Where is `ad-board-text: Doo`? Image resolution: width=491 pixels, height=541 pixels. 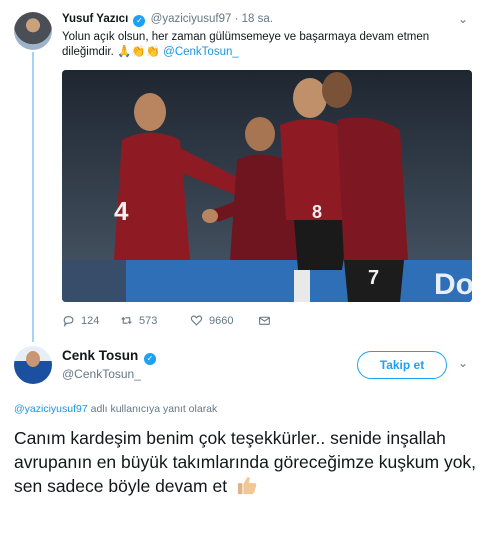
ad-board-text: Doo is located at coordinates (453, 284).